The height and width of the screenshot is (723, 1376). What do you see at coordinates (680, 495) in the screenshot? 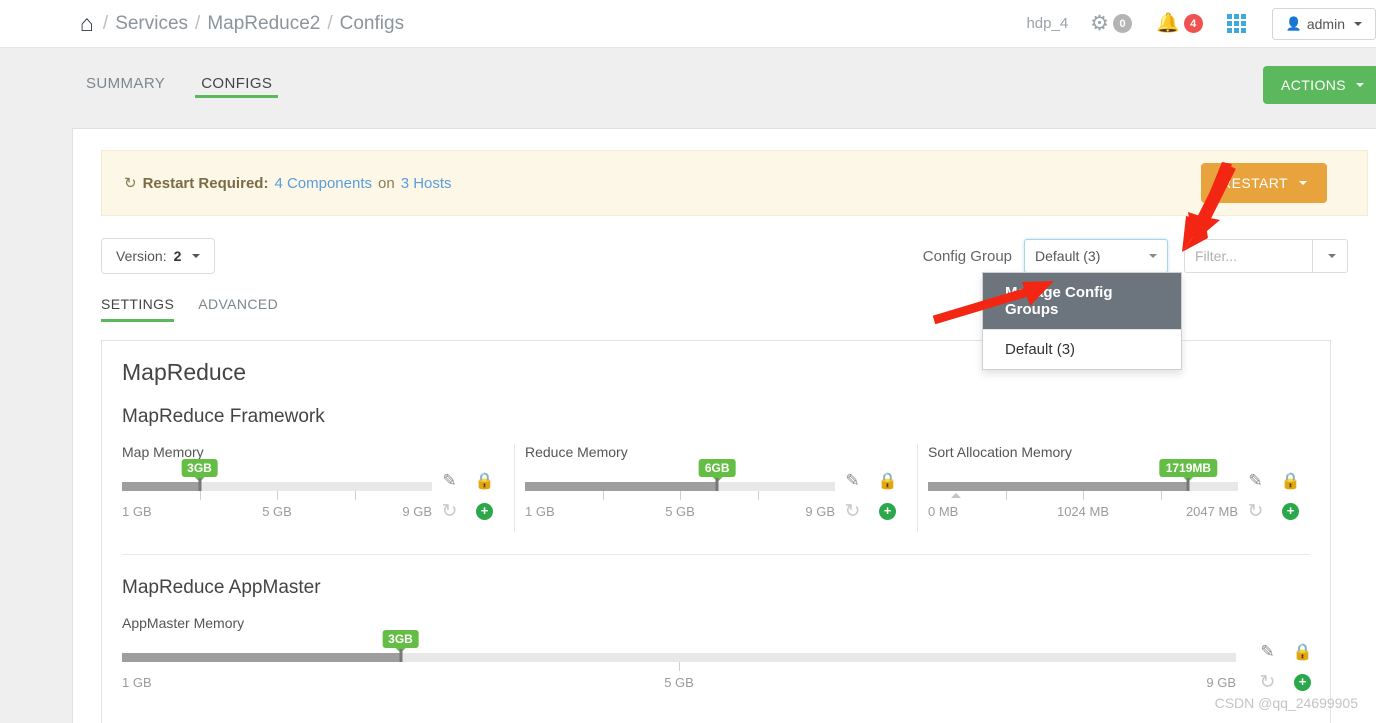
I see `reduce-memory-slider: 6GB 1 GB 5 GB 9 GB` at bounding box center [680, 495].